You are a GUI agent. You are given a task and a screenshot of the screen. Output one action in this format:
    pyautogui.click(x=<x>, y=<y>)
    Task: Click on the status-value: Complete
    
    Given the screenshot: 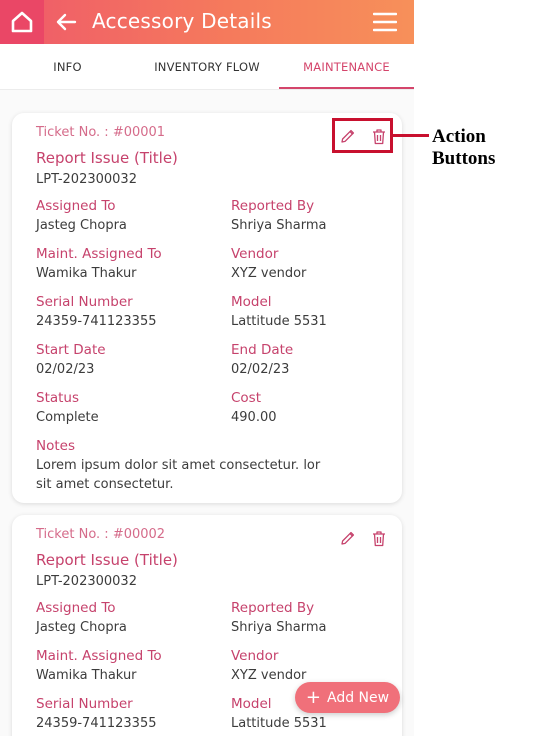 What is the action you would take?
    pyautogui.click(x=67, y=417)
    